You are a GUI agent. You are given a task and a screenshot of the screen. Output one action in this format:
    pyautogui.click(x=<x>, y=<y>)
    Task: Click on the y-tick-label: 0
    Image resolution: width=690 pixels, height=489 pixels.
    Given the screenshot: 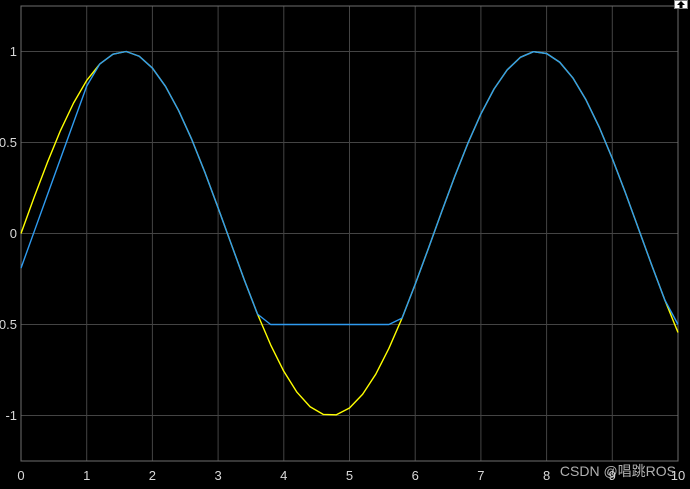 What is the action you would take?
    pyautogui.click(x=13, y=233)
    